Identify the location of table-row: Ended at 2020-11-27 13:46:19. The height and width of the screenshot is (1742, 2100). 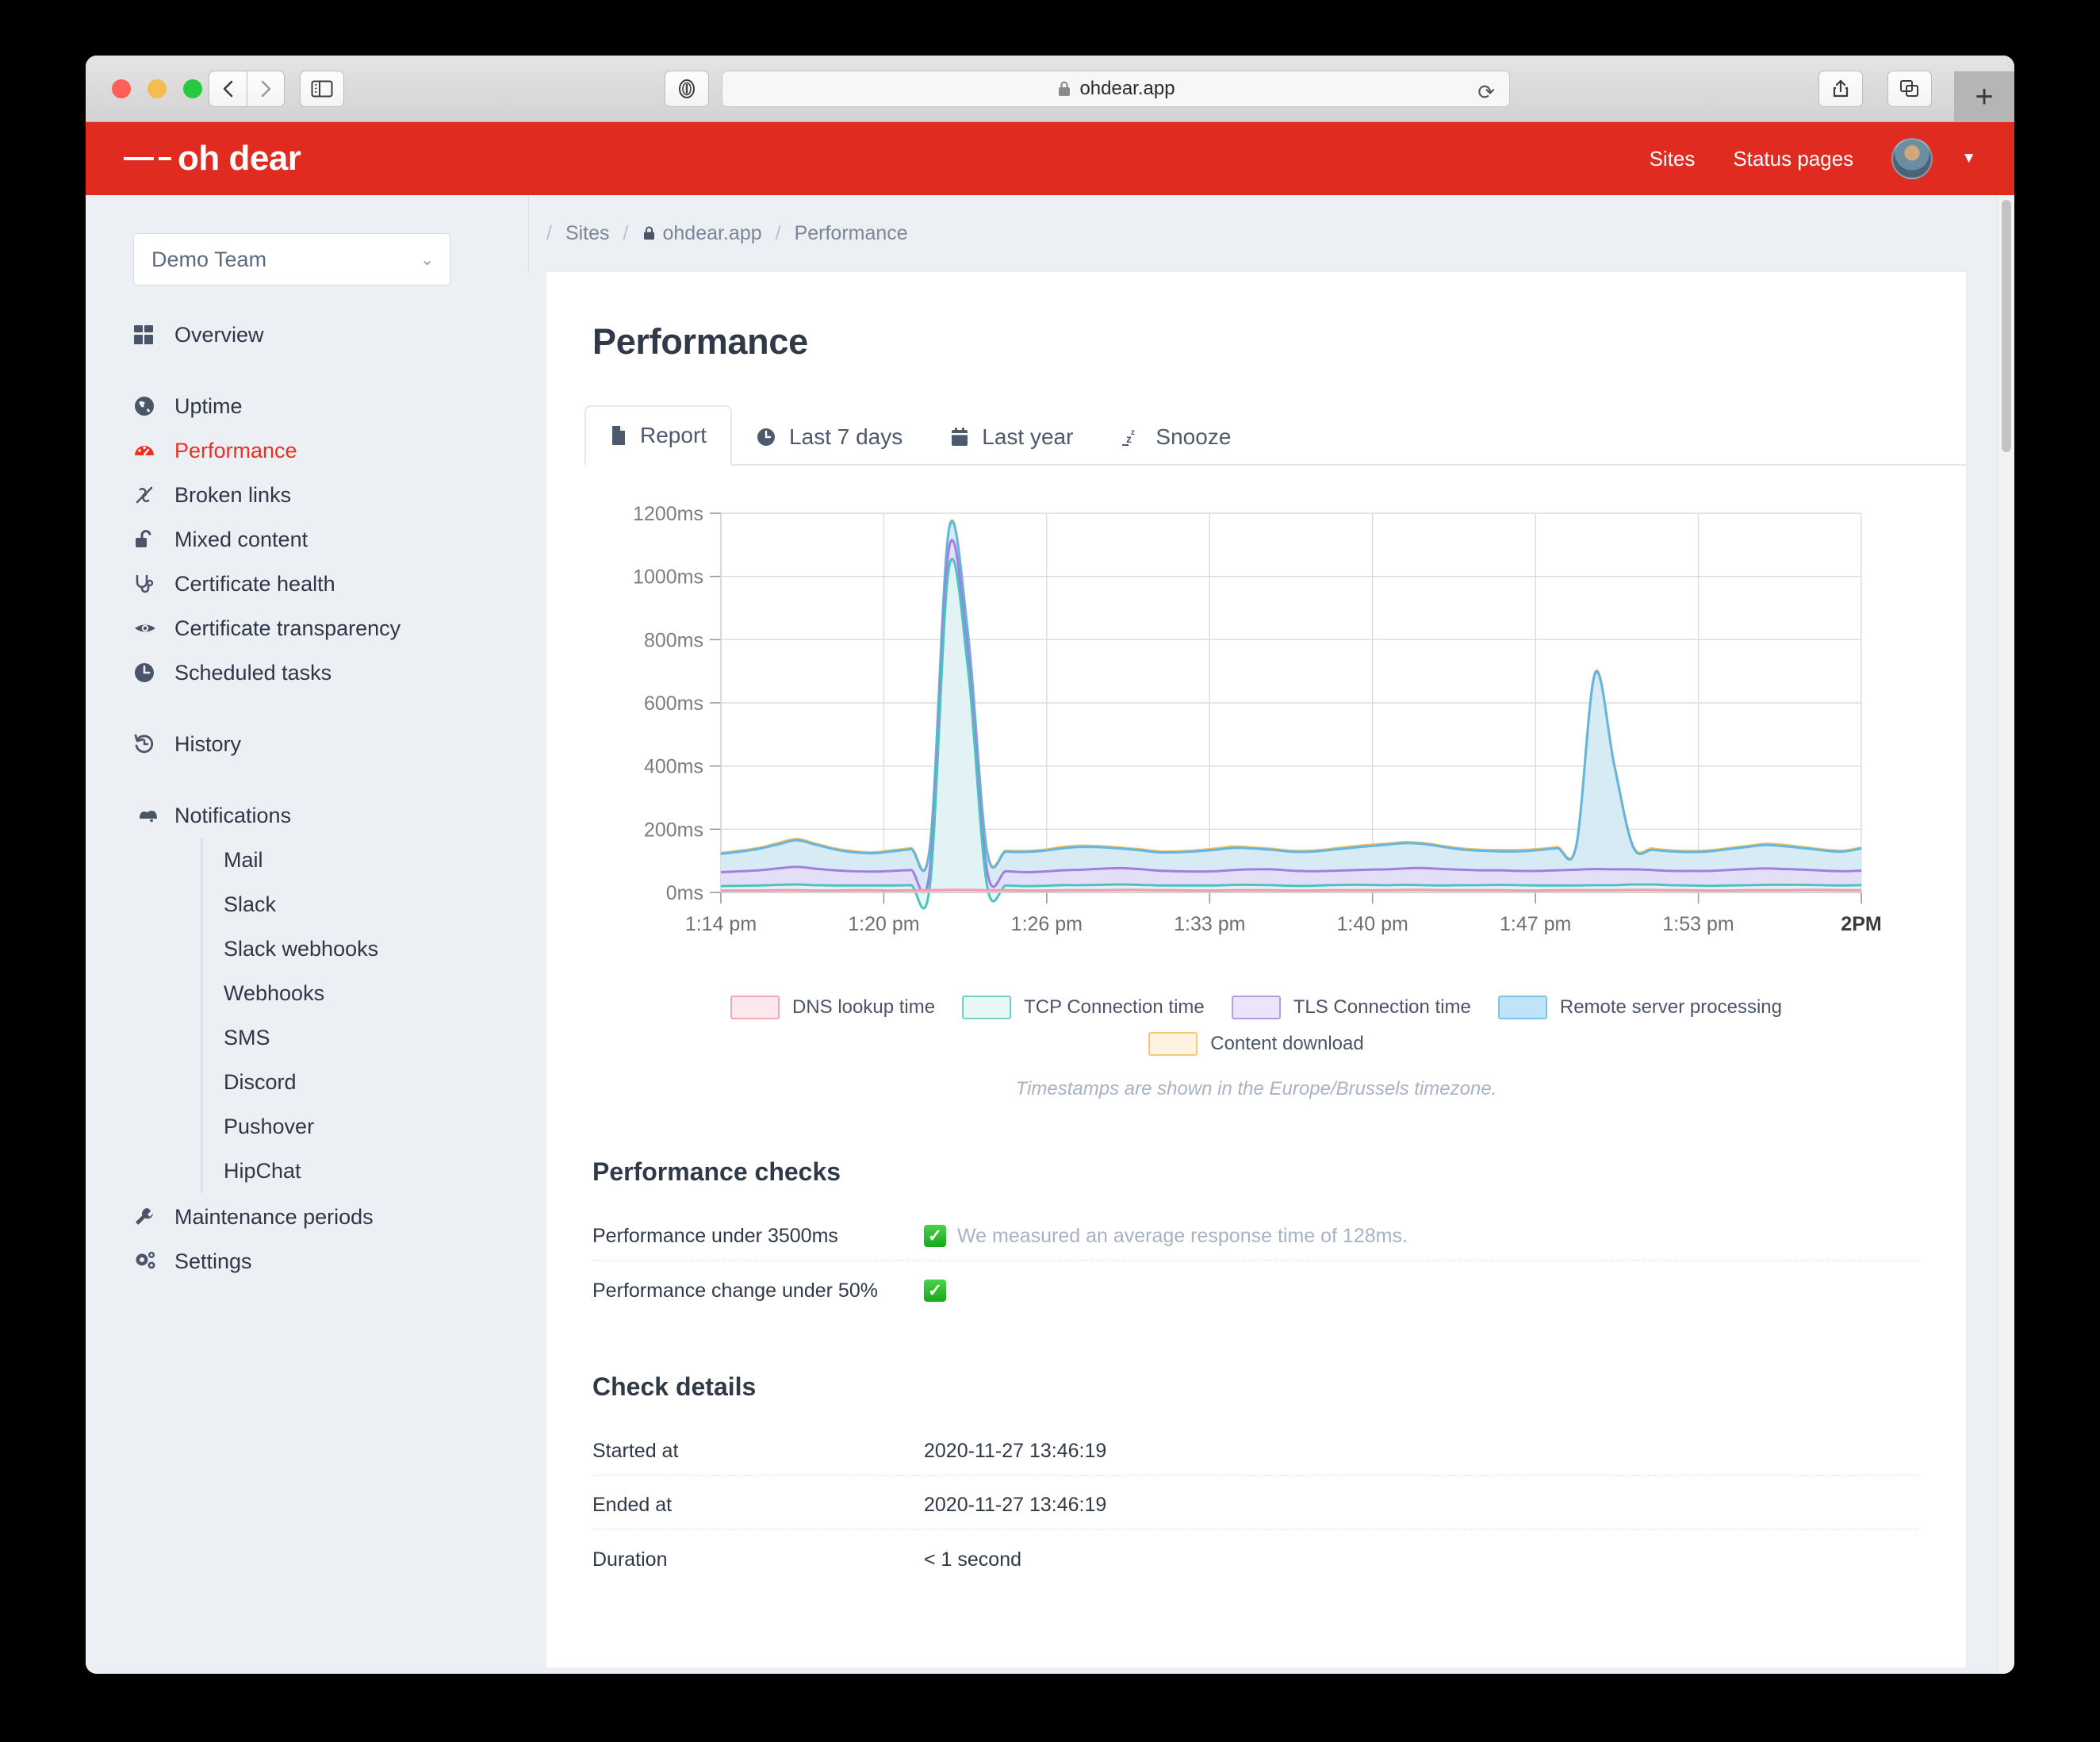
(1255, 1503).